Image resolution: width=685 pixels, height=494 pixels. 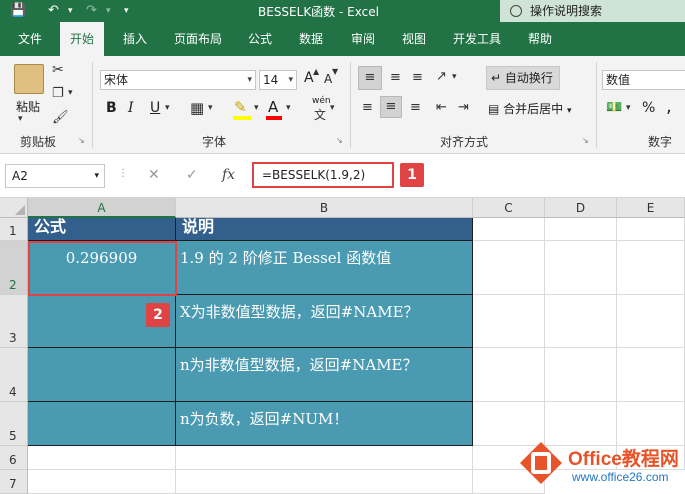 I want to click on cell-e1, so click(x=651, y=229).